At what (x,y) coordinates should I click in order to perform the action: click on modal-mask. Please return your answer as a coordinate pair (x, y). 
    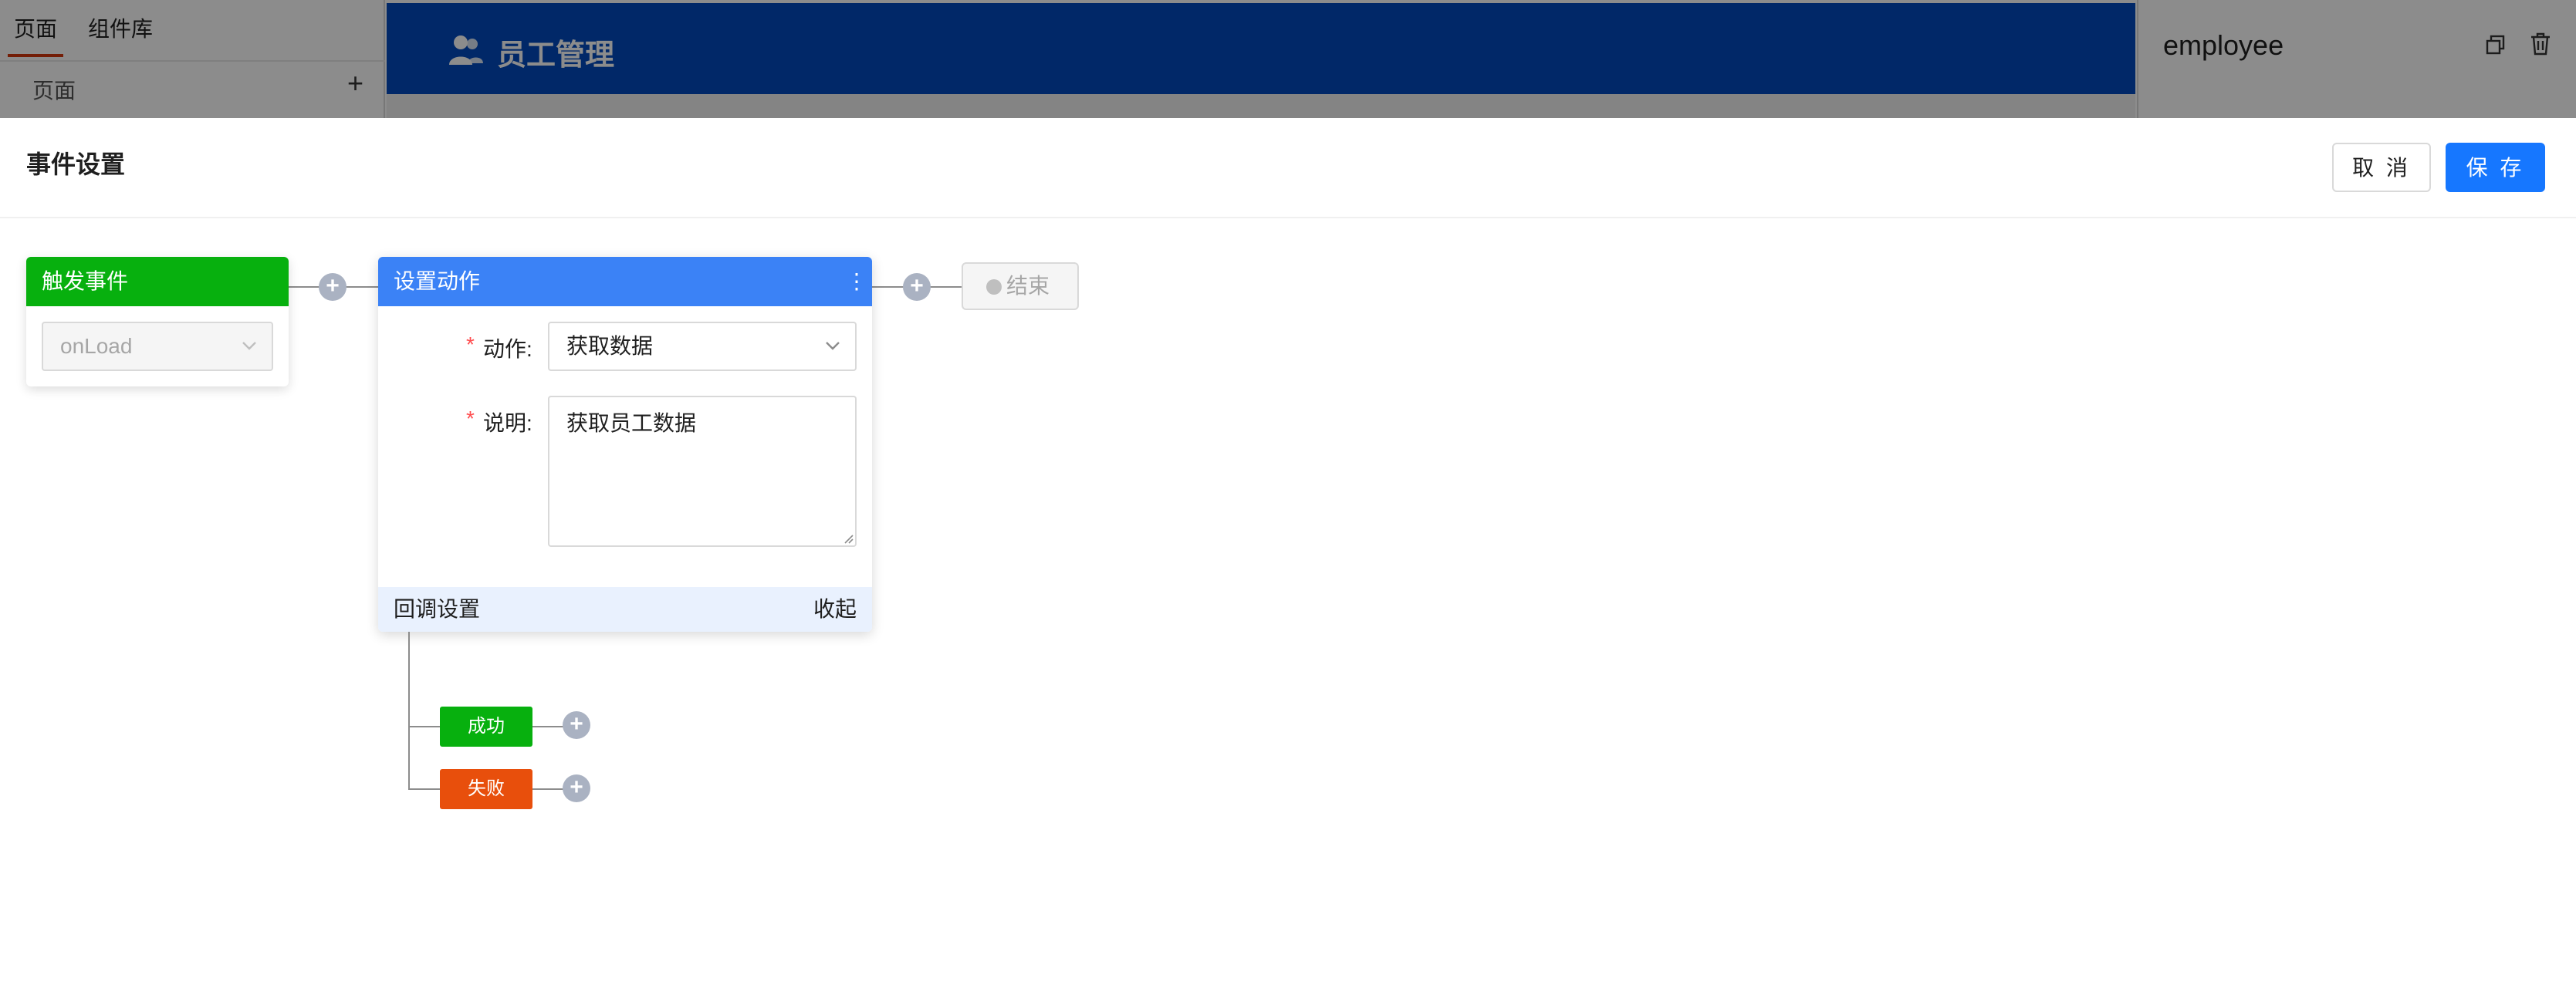
    Looking at the image, I should click on (1288, 59).